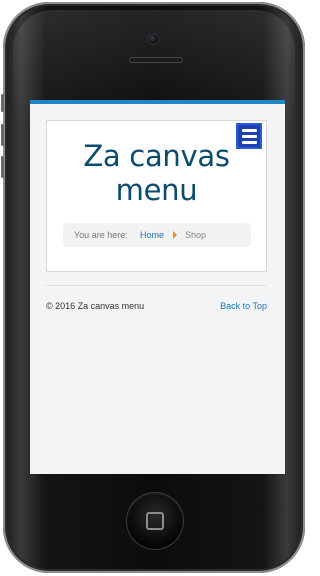 The height and width of the screenshot is (576, 320). What do you see at coordinates (2, 135) in the screenshot?
I see `volume-up-button` at bounding box center [2, 135].